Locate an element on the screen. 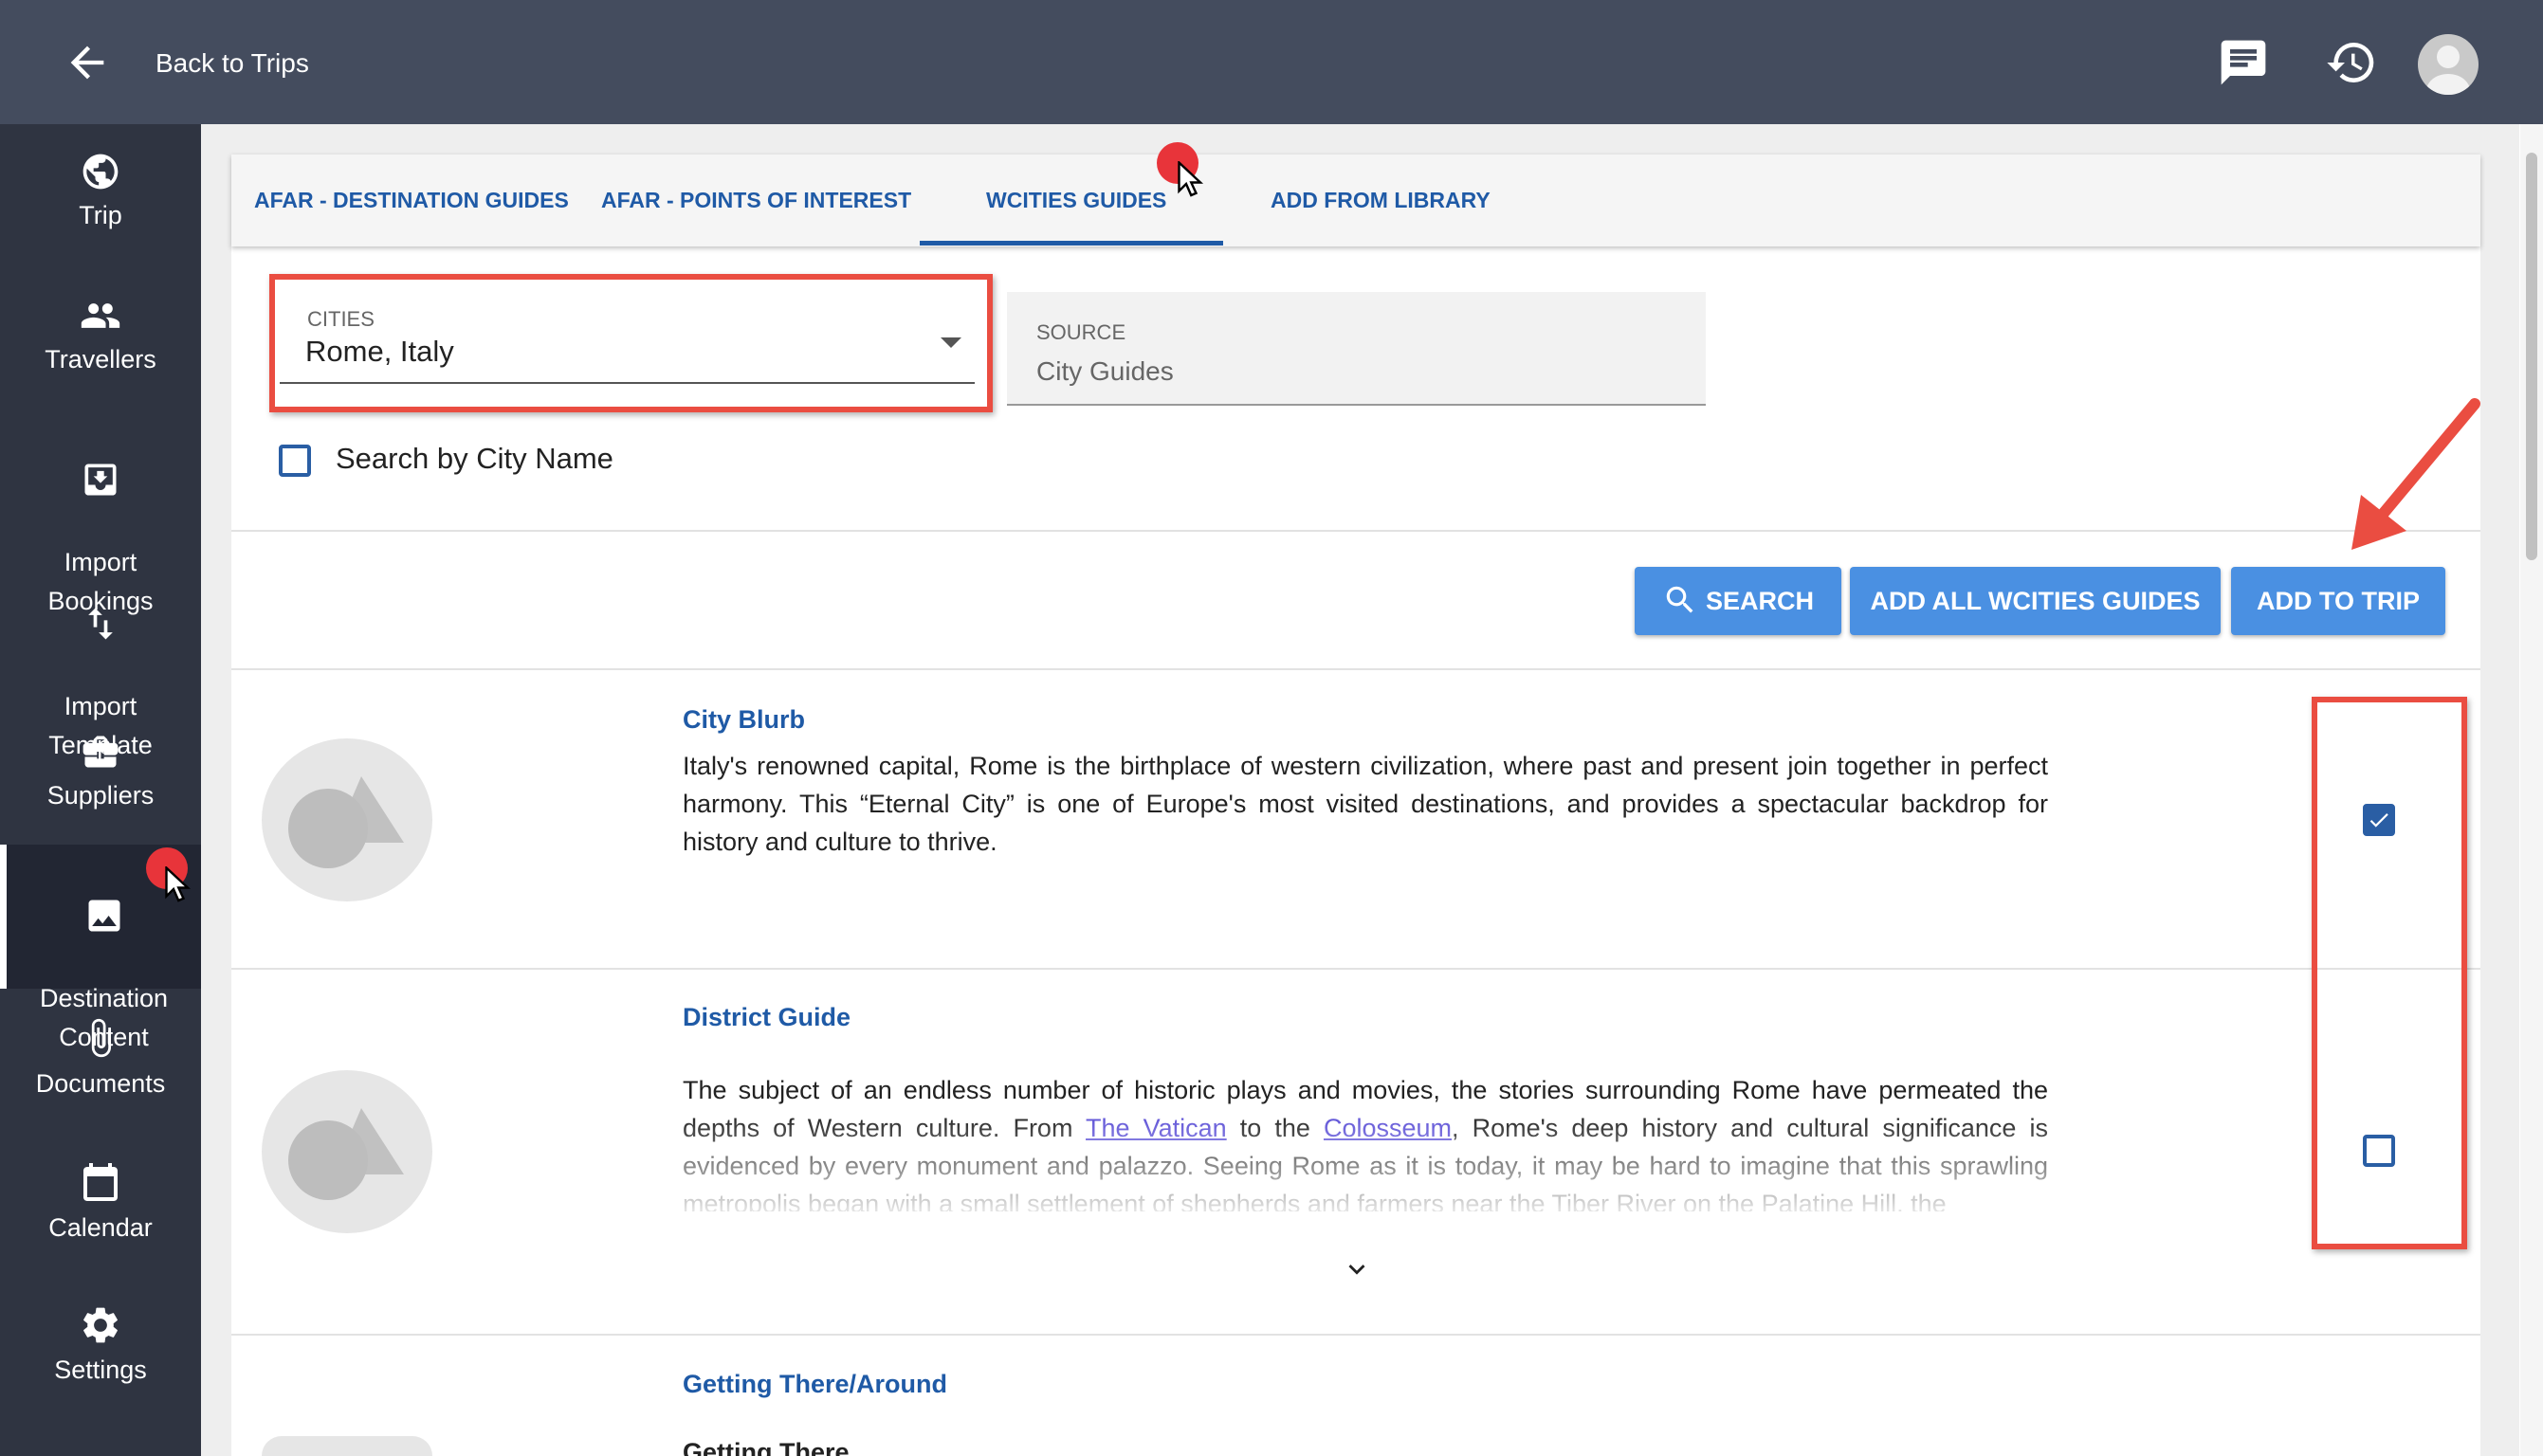  tab-wcities-guides: WCITIES GUIDES is located at coordinates (1076, 200).